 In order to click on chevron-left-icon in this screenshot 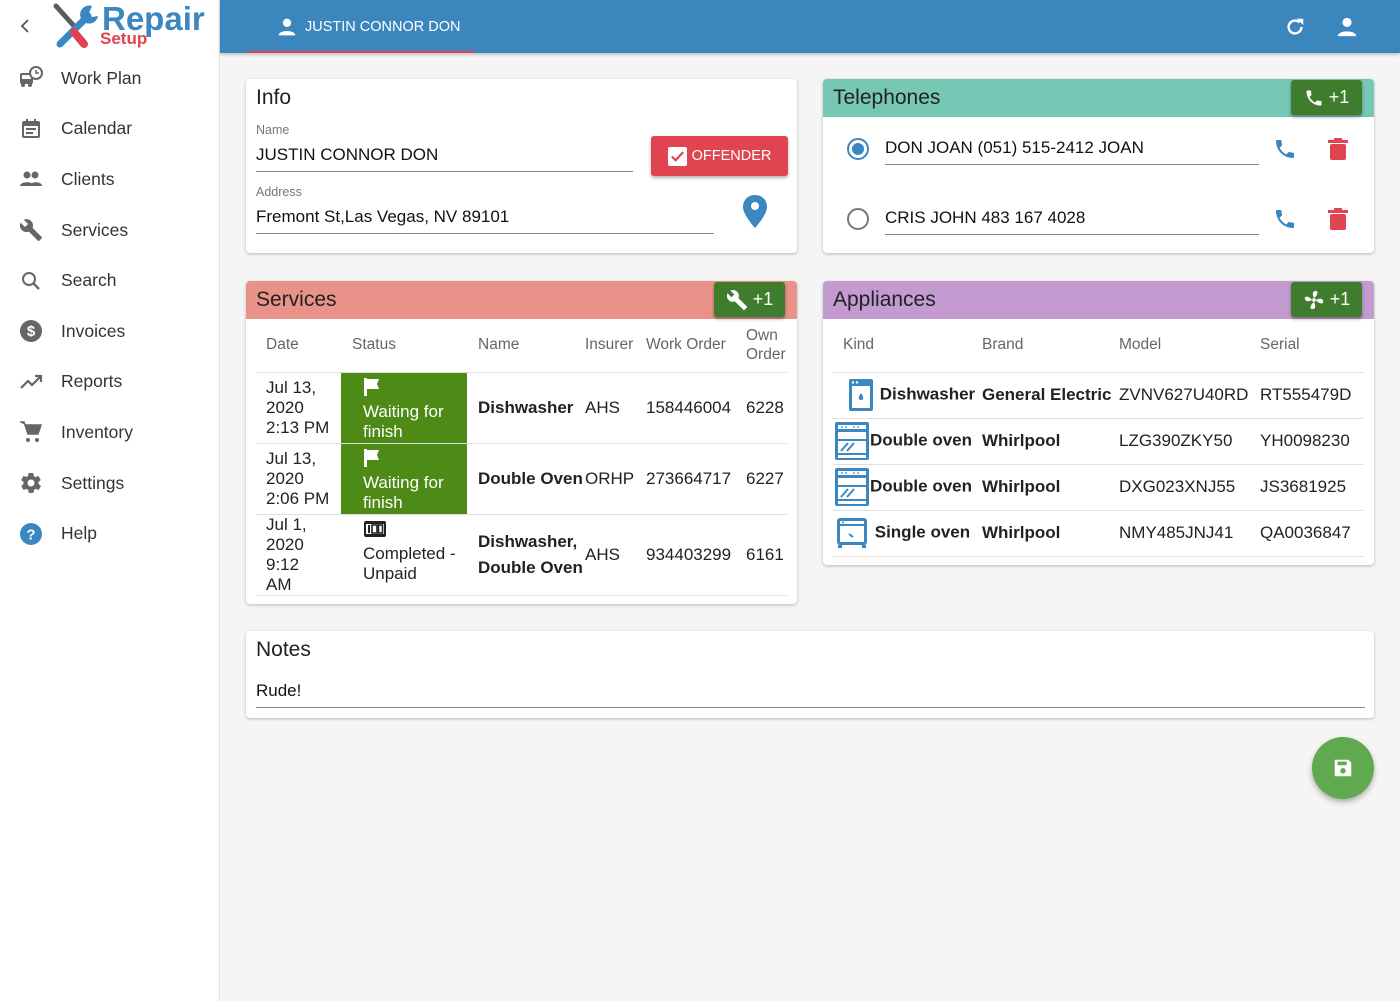, I will do `click(24, 26)`.